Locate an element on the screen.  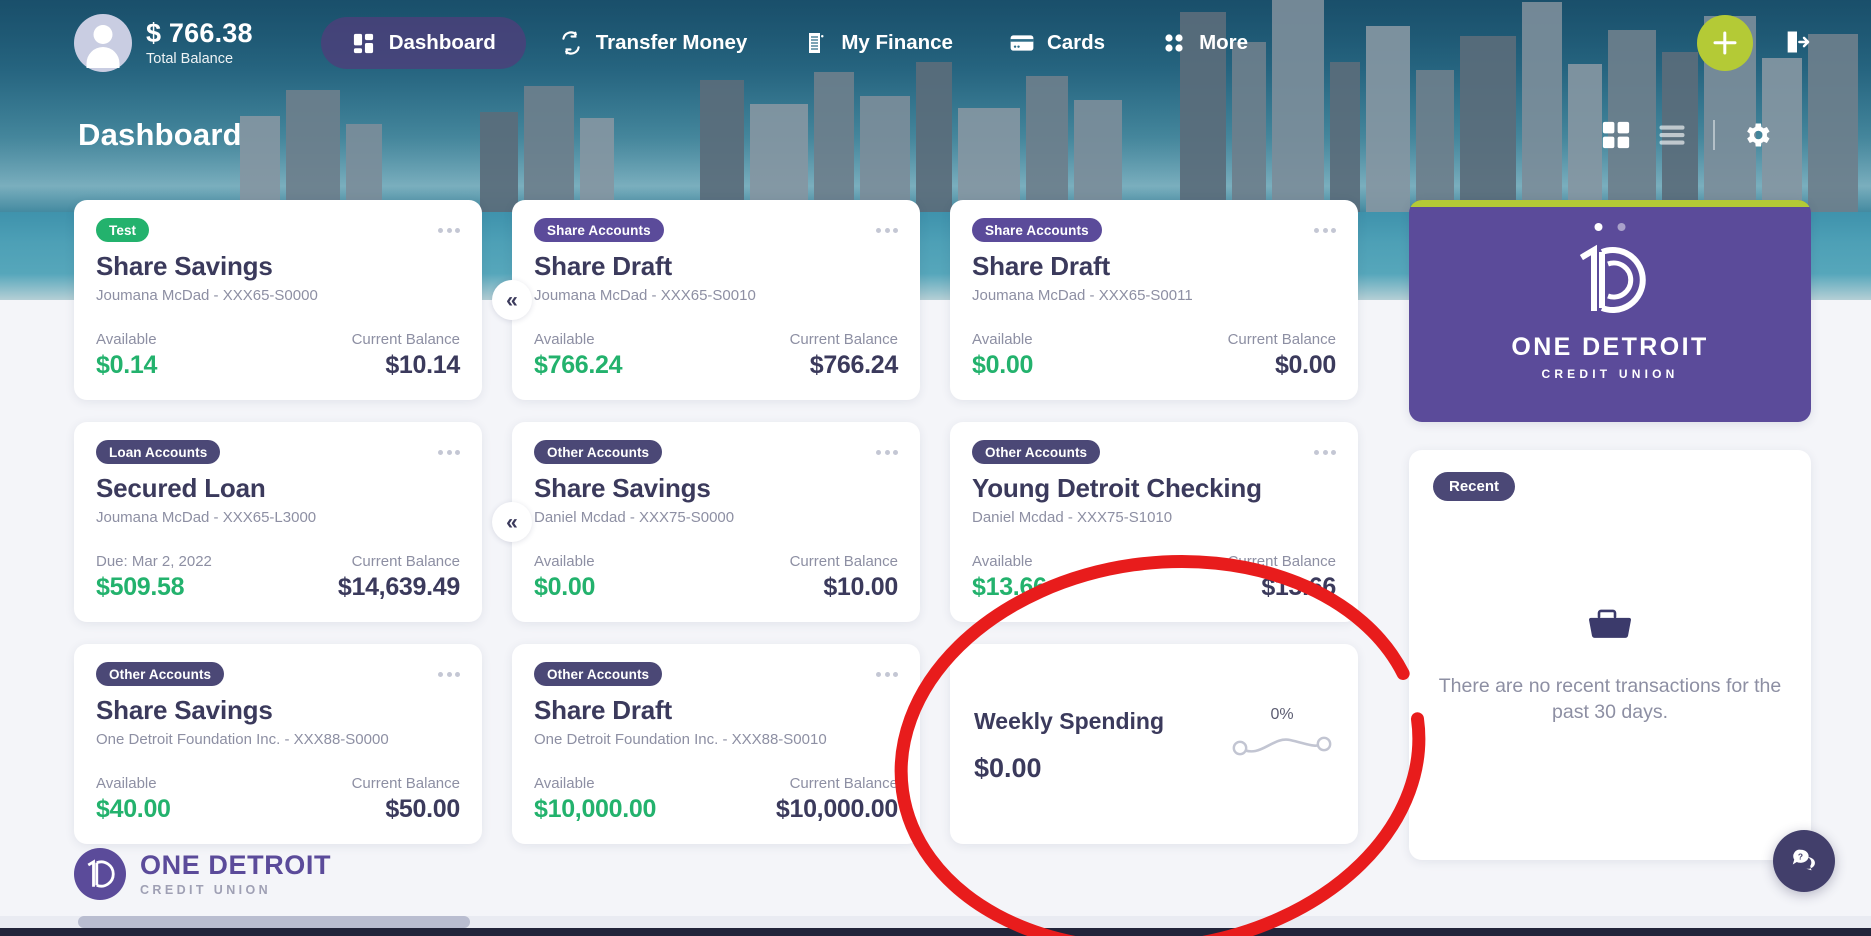
dots-grid-icon is located at coordinates (1174, 43).